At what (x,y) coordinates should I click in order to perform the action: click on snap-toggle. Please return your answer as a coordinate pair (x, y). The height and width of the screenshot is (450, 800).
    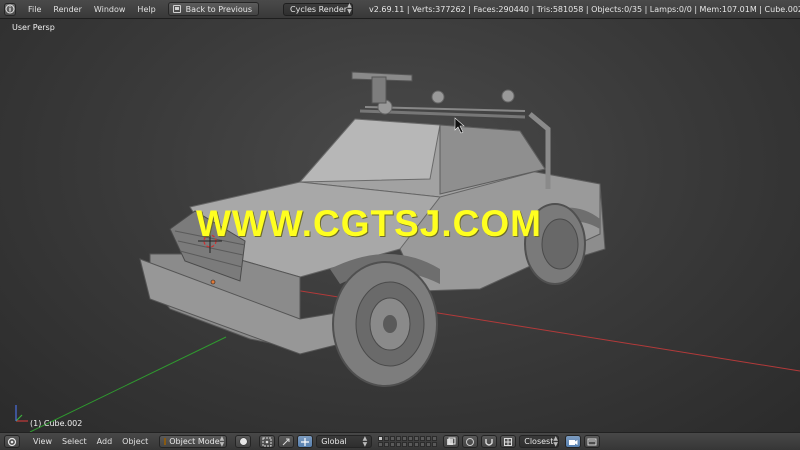
    Looking at the image, I should click on (489, 441).